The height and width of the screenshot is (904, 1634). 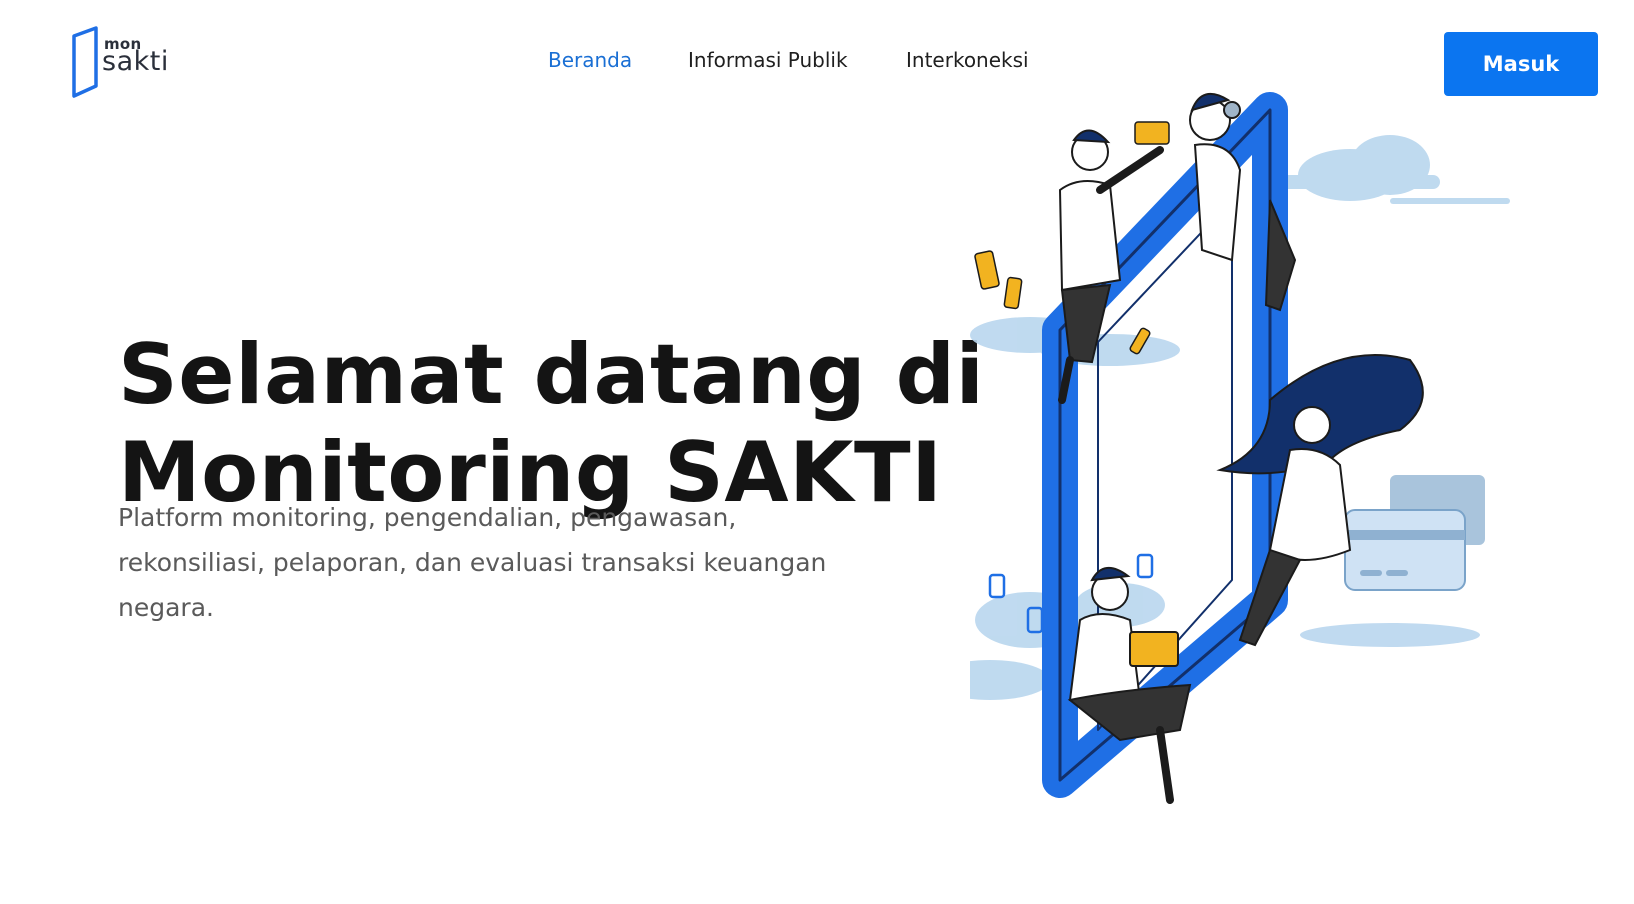 What do you see at coordinates (135, 61) in the screenshot?
I see `logo-text-sakti: sakti` at bounding box center [135, 61].